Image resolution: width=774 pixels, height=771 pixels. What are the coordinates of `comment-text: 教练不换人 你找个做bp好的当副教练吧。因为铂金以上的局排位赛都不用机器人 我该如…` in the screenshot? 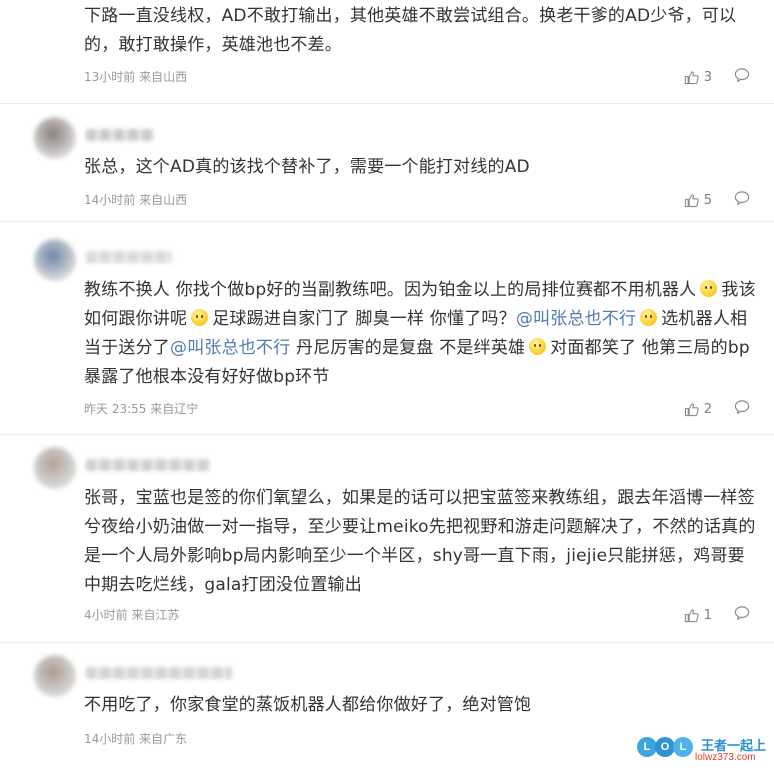 It's located at (420, 334).